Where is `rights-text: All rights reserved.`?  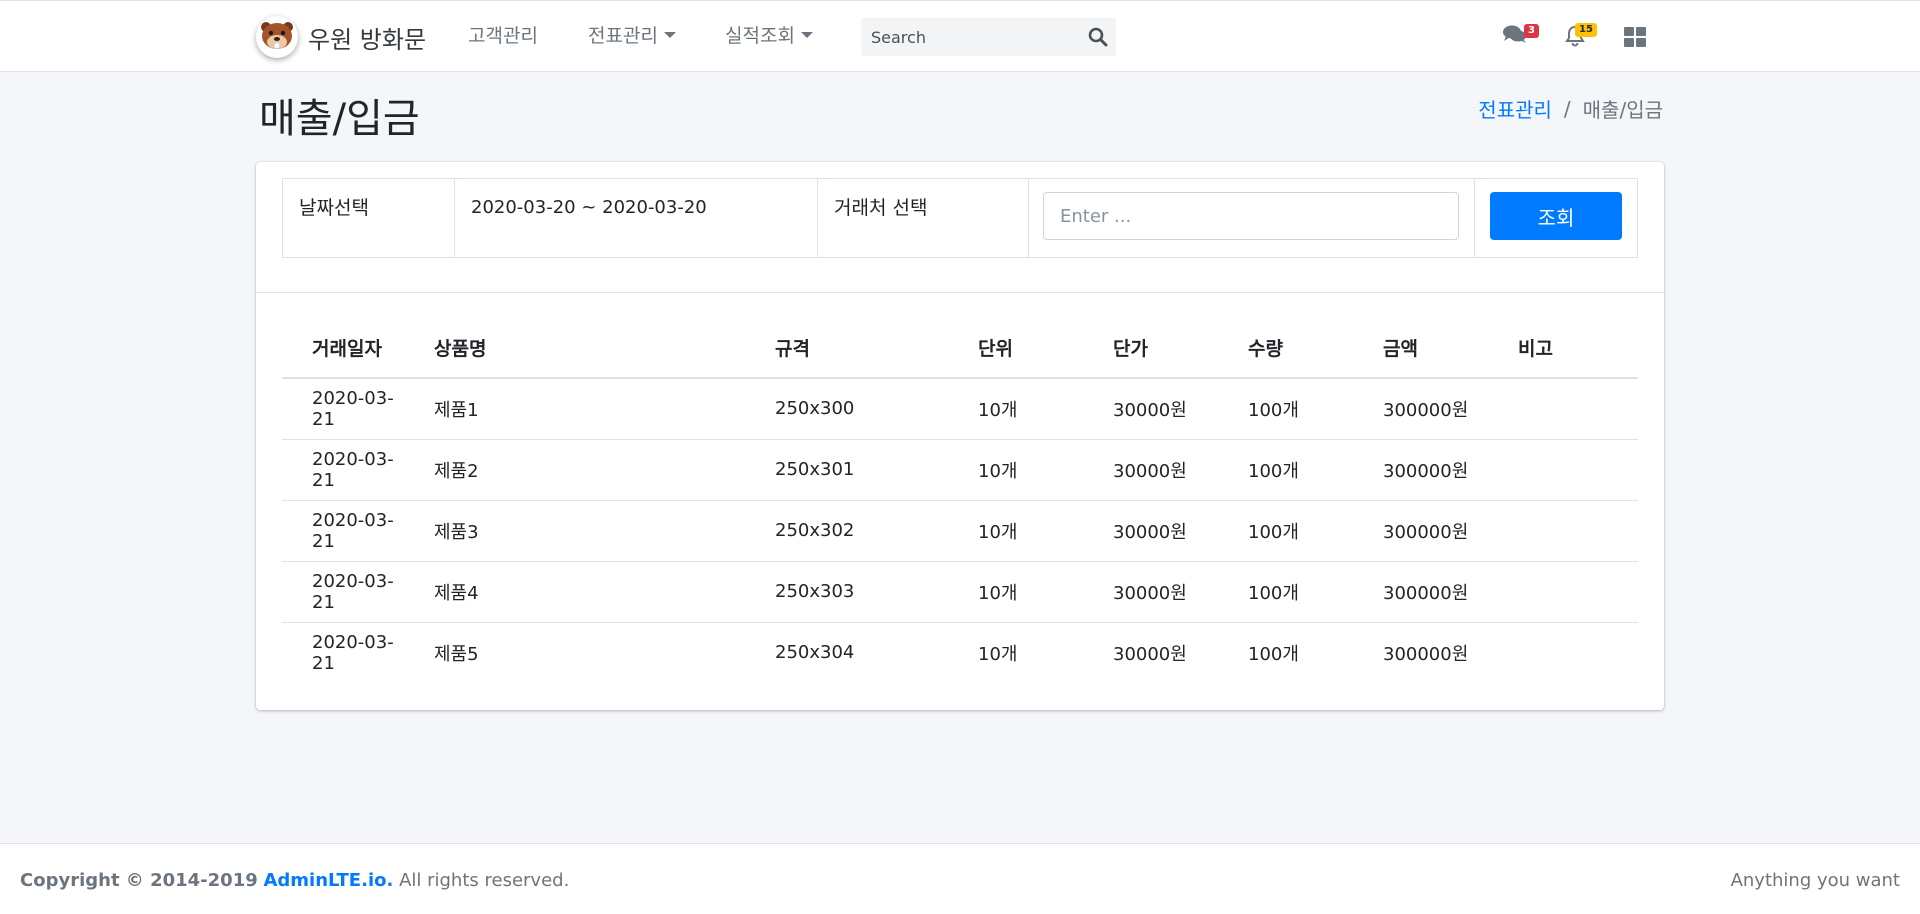 rights-text: All rights reserved. is located at coordinates (484, 880).